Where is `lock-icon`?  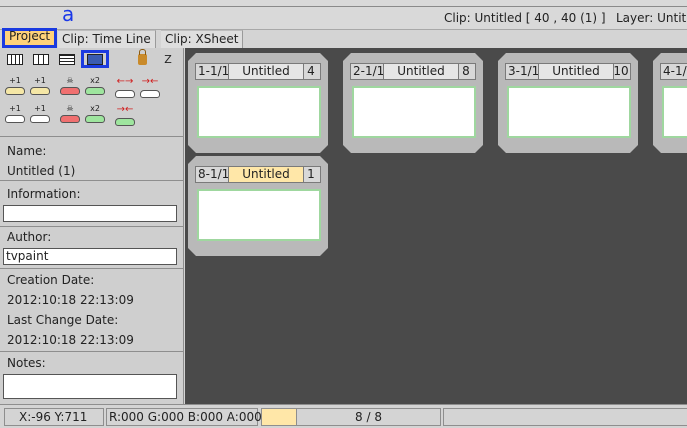
lock-icon is located at coordinates (142, 56).